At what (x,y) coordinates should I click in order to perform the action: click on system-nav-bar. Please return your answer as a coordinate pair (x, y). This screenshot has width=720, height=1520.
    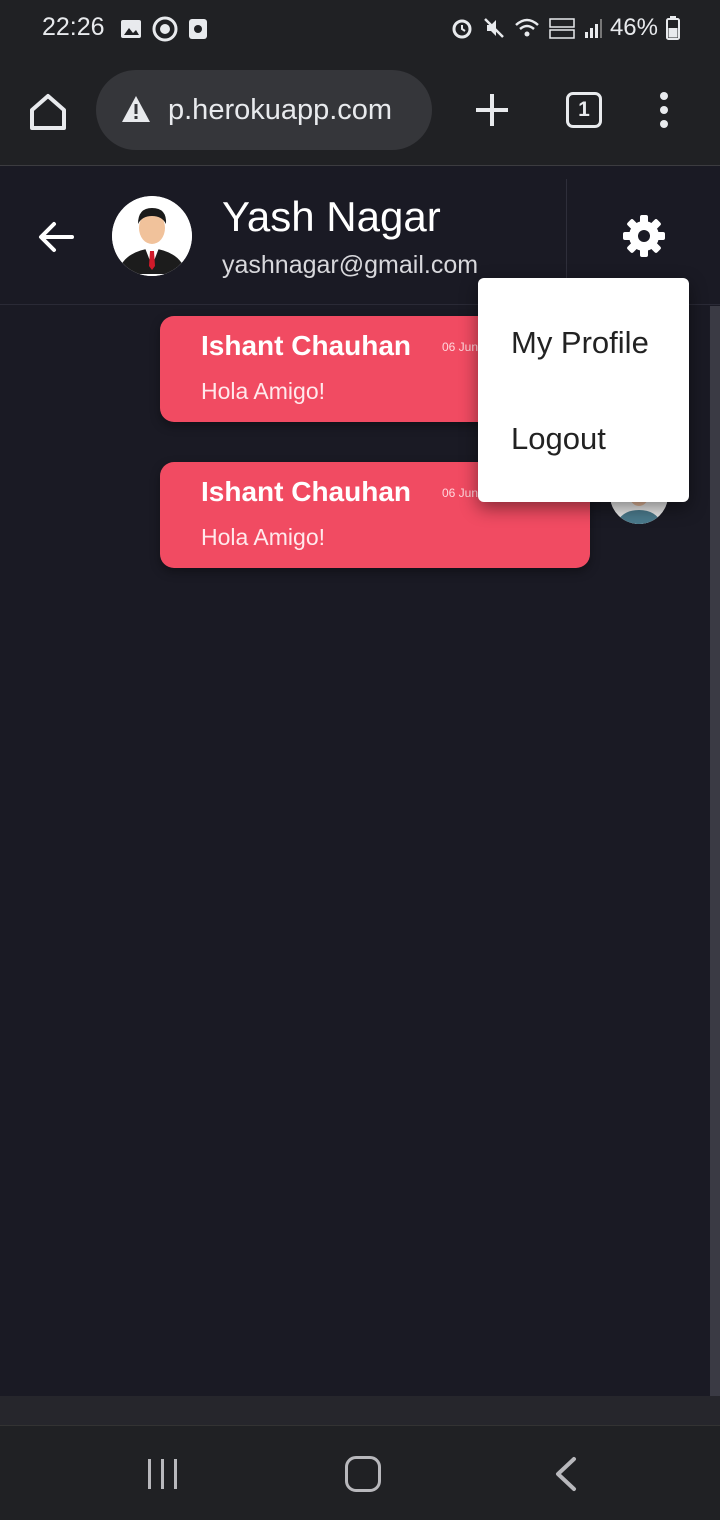
    Looking at the image, I should click on (360, 1472).